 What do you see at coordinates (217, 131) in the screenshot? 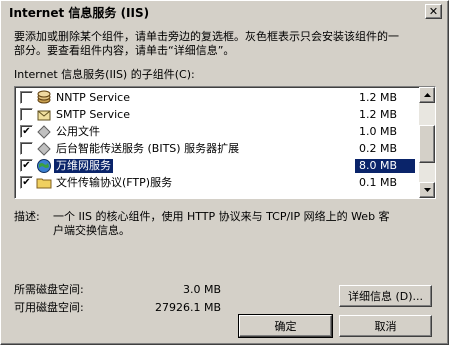
I see `list-item: ✔ 公用文件 1.0 MB` at bounding box center [217, 131].